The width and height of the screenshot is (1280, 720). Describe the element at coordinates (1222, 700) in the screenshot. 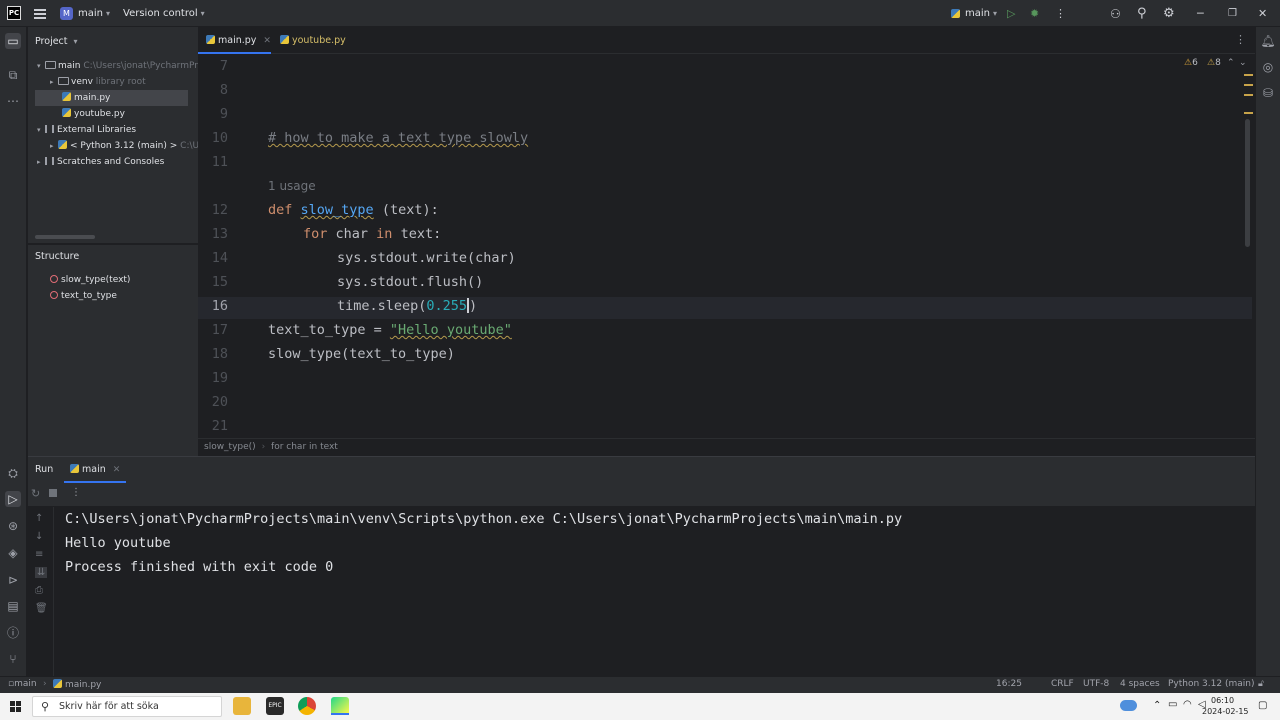

I see `clock-time: 06:10` at that location.